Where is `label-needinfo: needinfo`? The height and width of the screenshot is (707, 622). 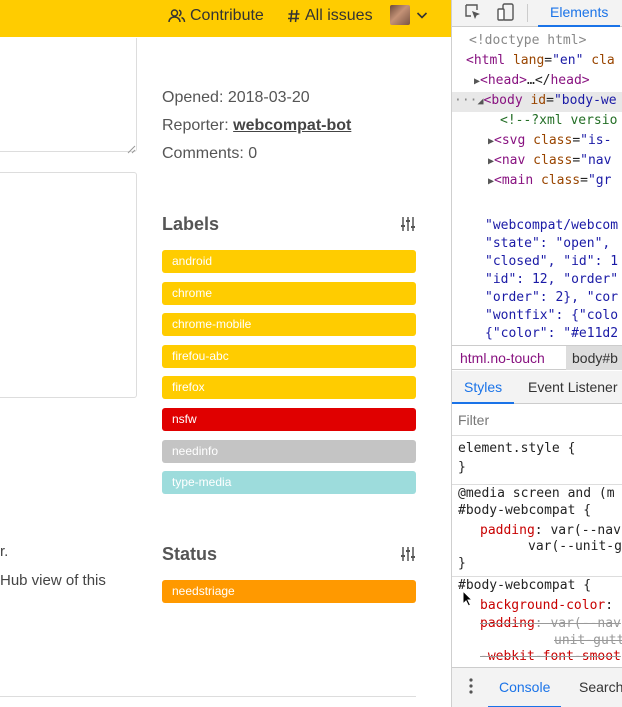 label-needinfo: needinfo is located at coordinates (289, 451).